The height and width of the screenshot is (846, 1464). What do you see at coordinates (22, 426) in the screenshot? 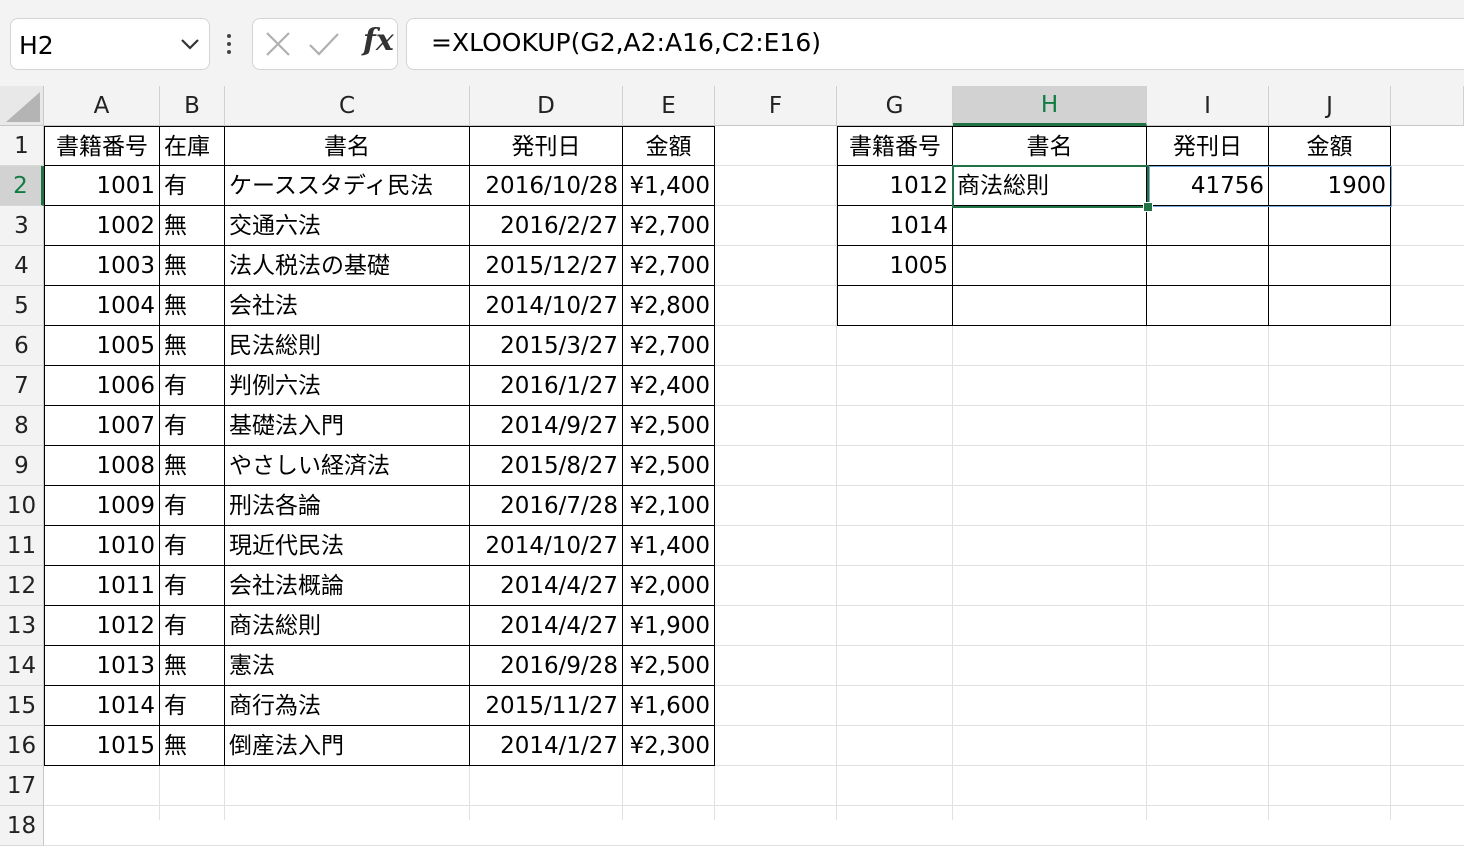
I see `row-header-8: 8` at bounding box center [22, 426].